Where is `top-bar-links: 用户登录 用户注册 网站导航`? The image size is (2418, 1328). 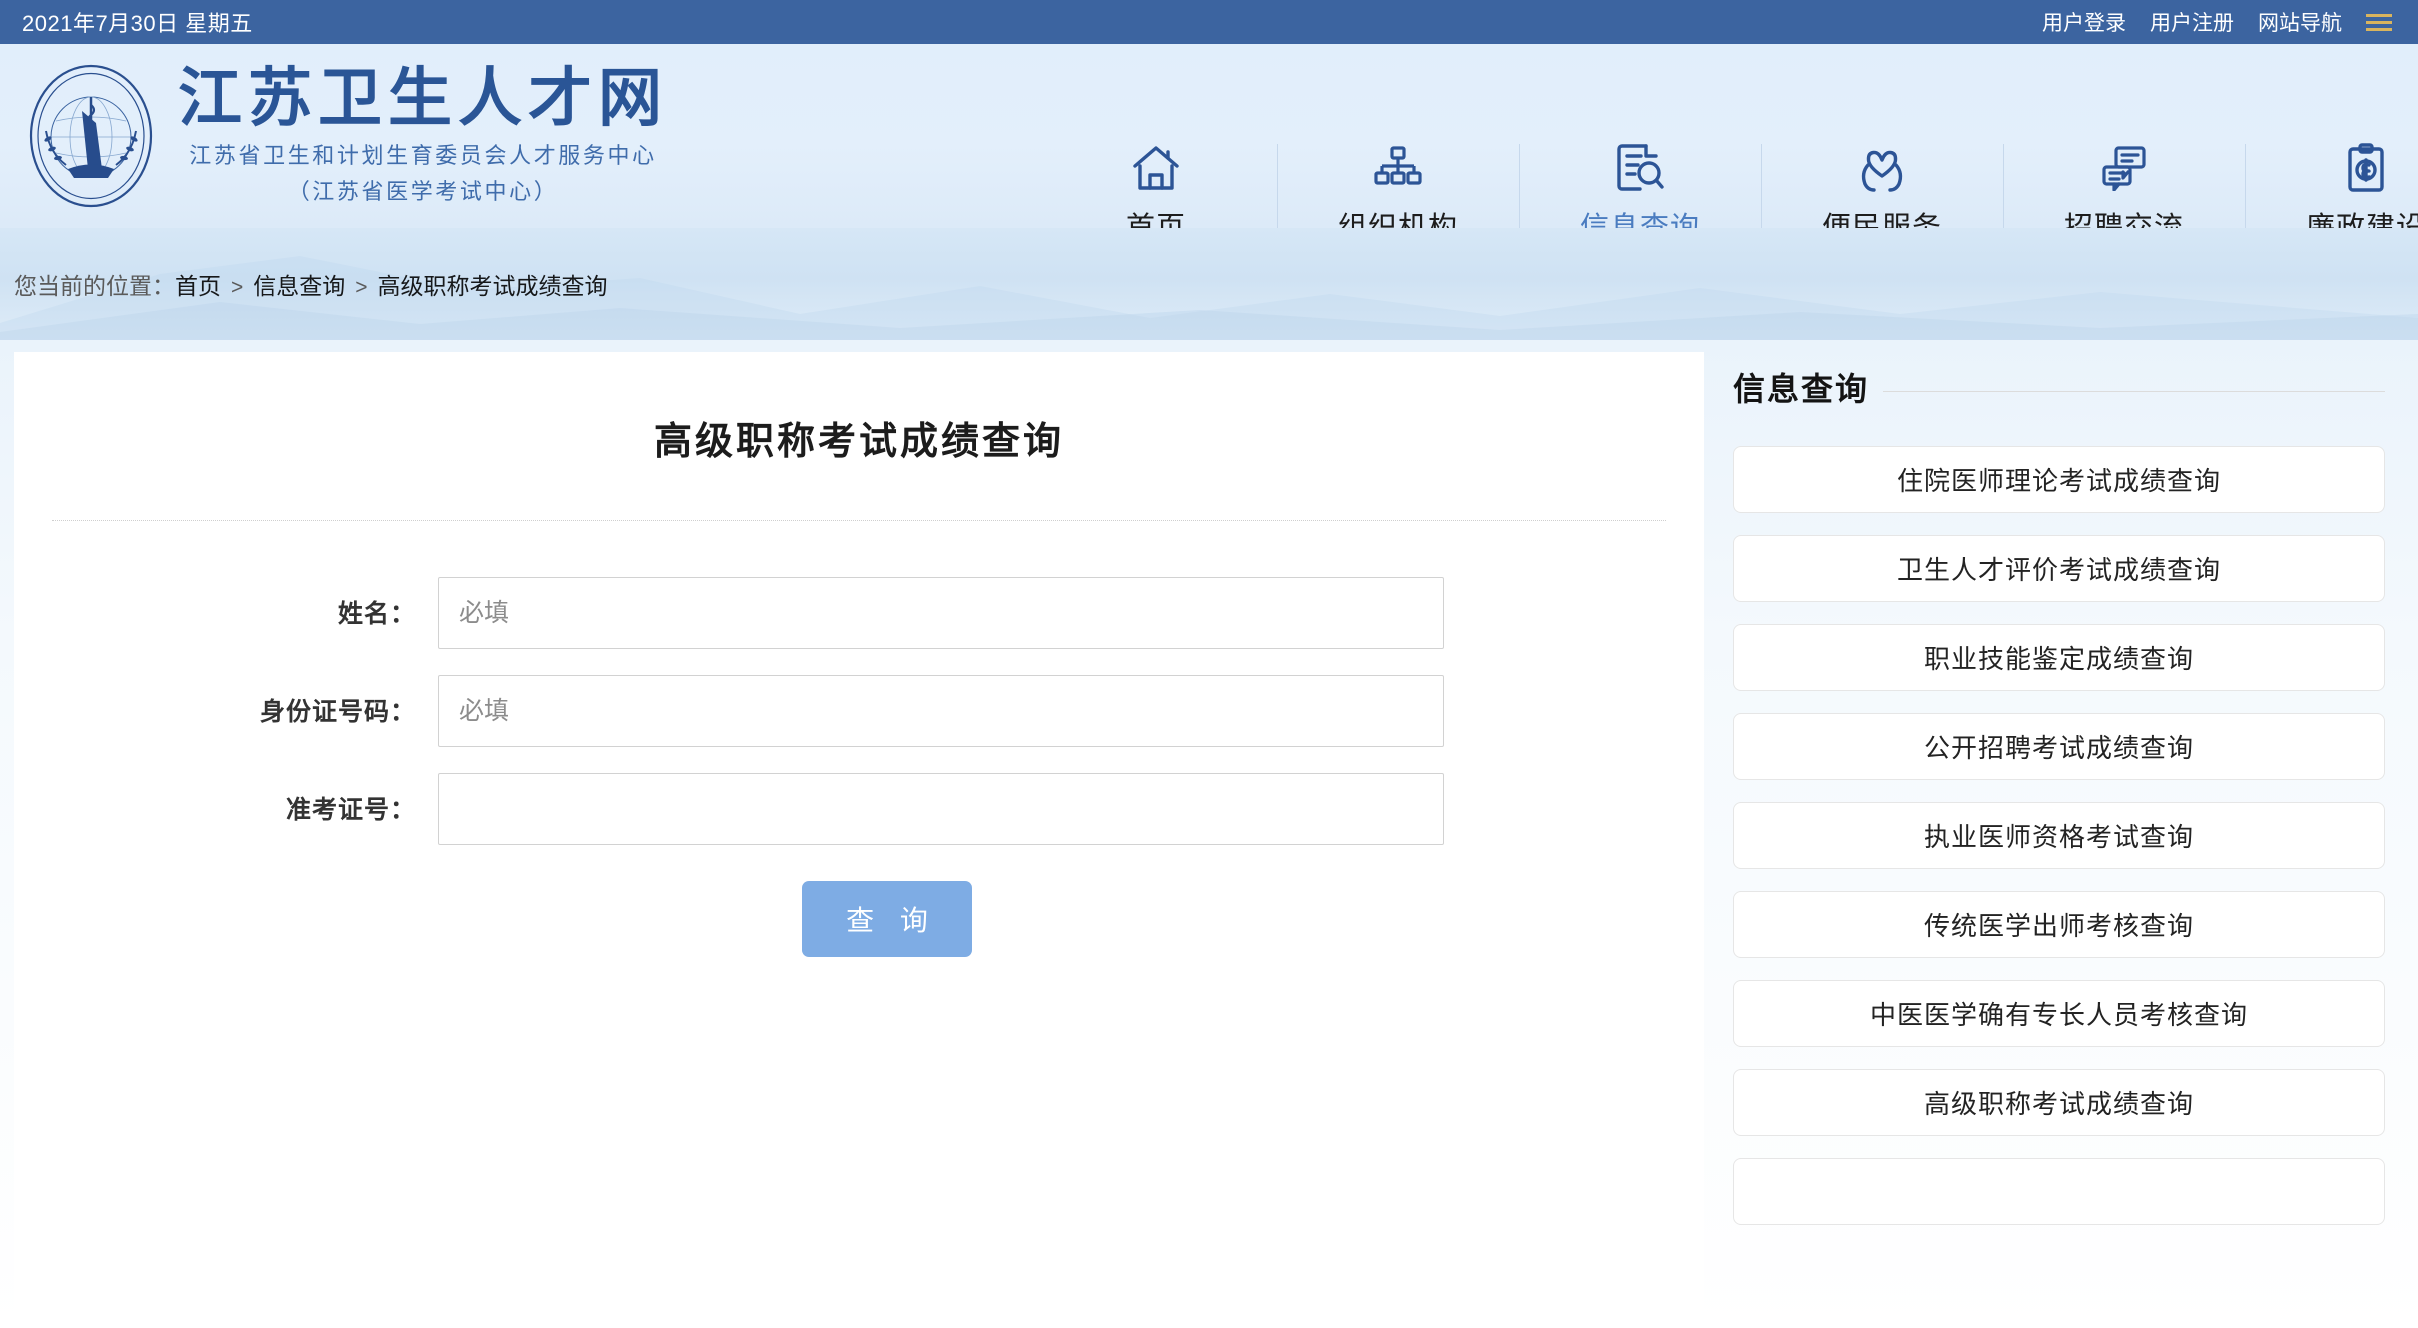
top-bar-links: 用户登录 用户注册 网站导航 is located at coordinates (2217, 22).